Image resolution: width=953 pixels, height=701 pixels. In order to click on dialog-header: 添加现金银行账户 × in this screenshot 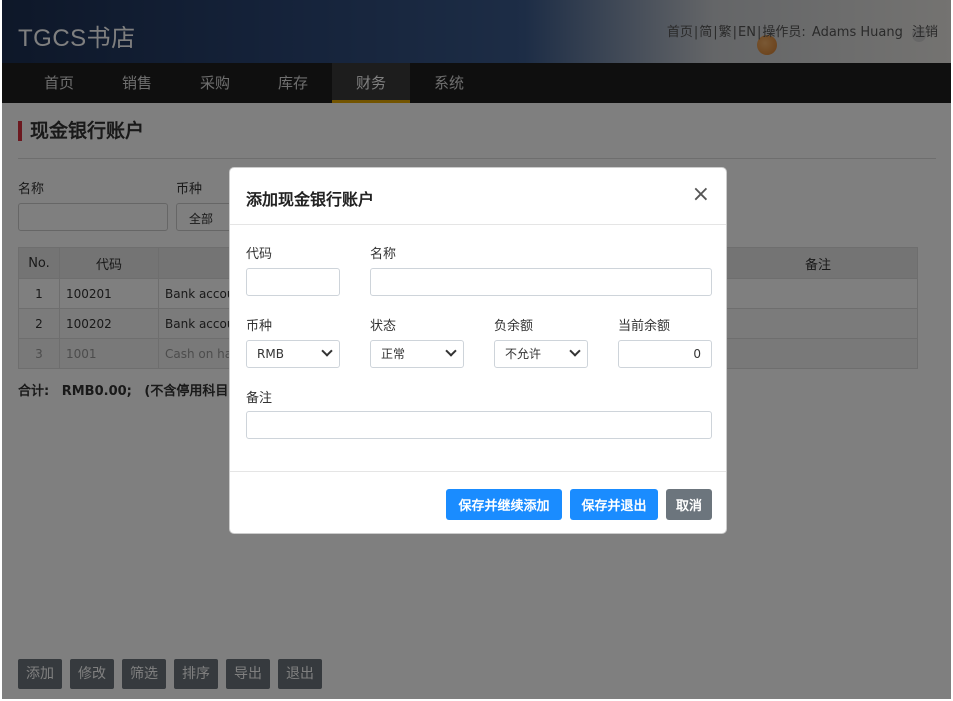, I will do `click(478, 196)`.